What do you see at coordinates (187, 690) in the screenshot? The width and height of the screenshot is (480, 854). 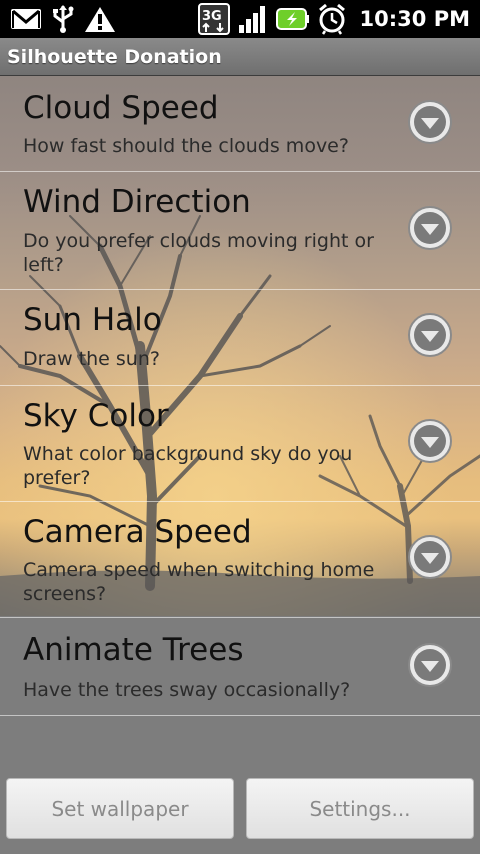 I see `pref-summary: Have the trees sway occasionally?` at bounding box center [187, 690].